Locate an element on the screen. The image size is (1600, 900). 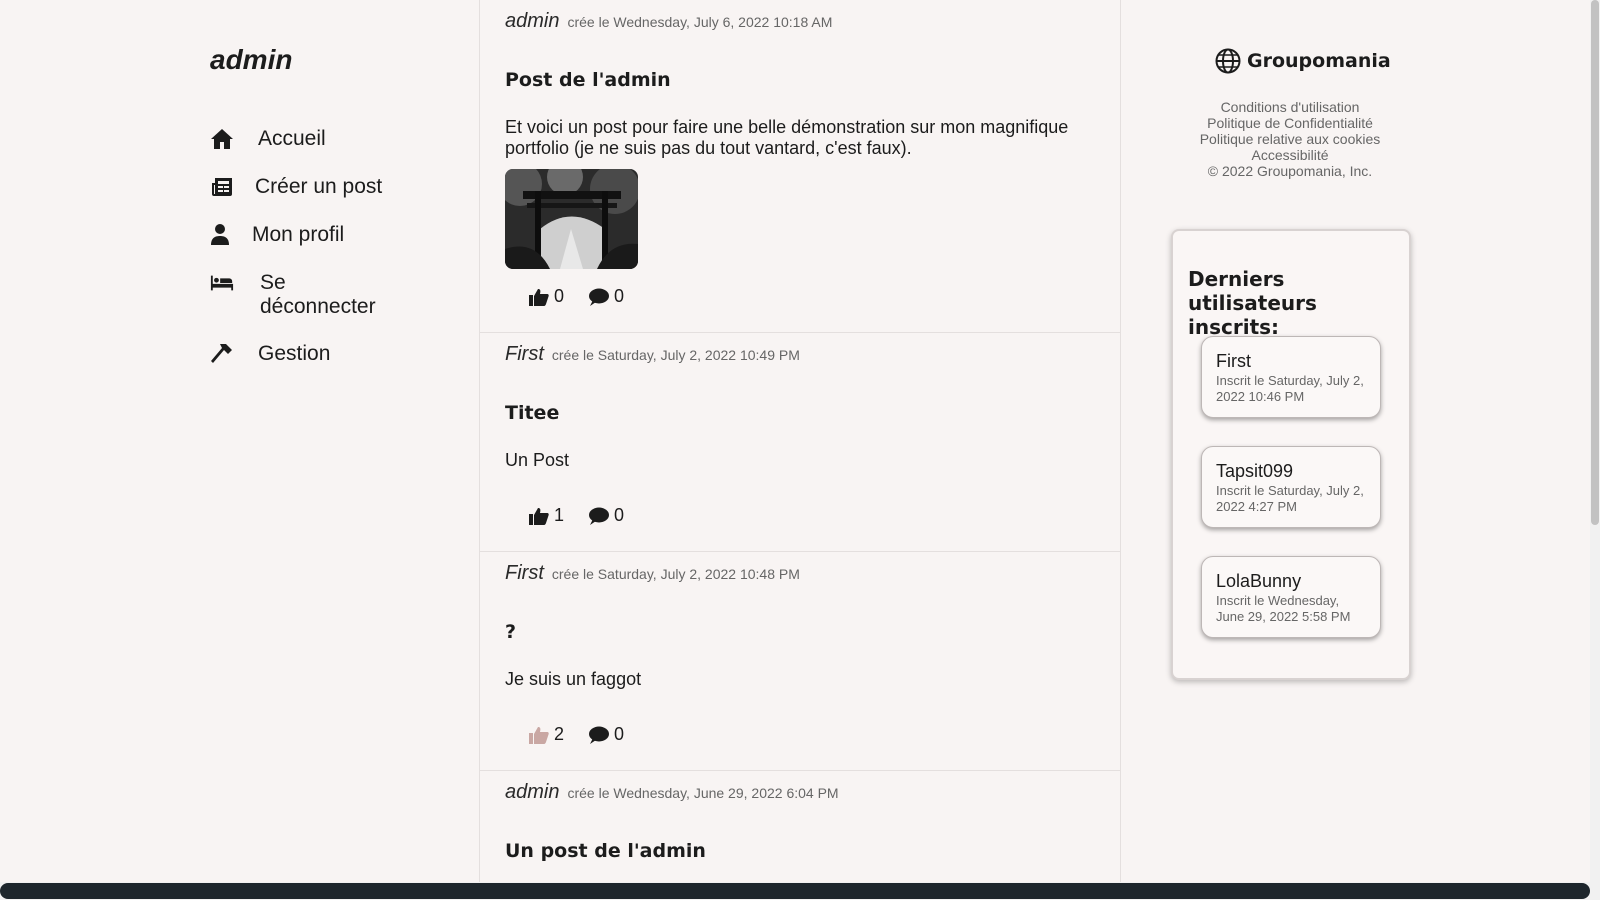
link-privacy: Politique de Confidentialité is located at coordinates (1290, 123).